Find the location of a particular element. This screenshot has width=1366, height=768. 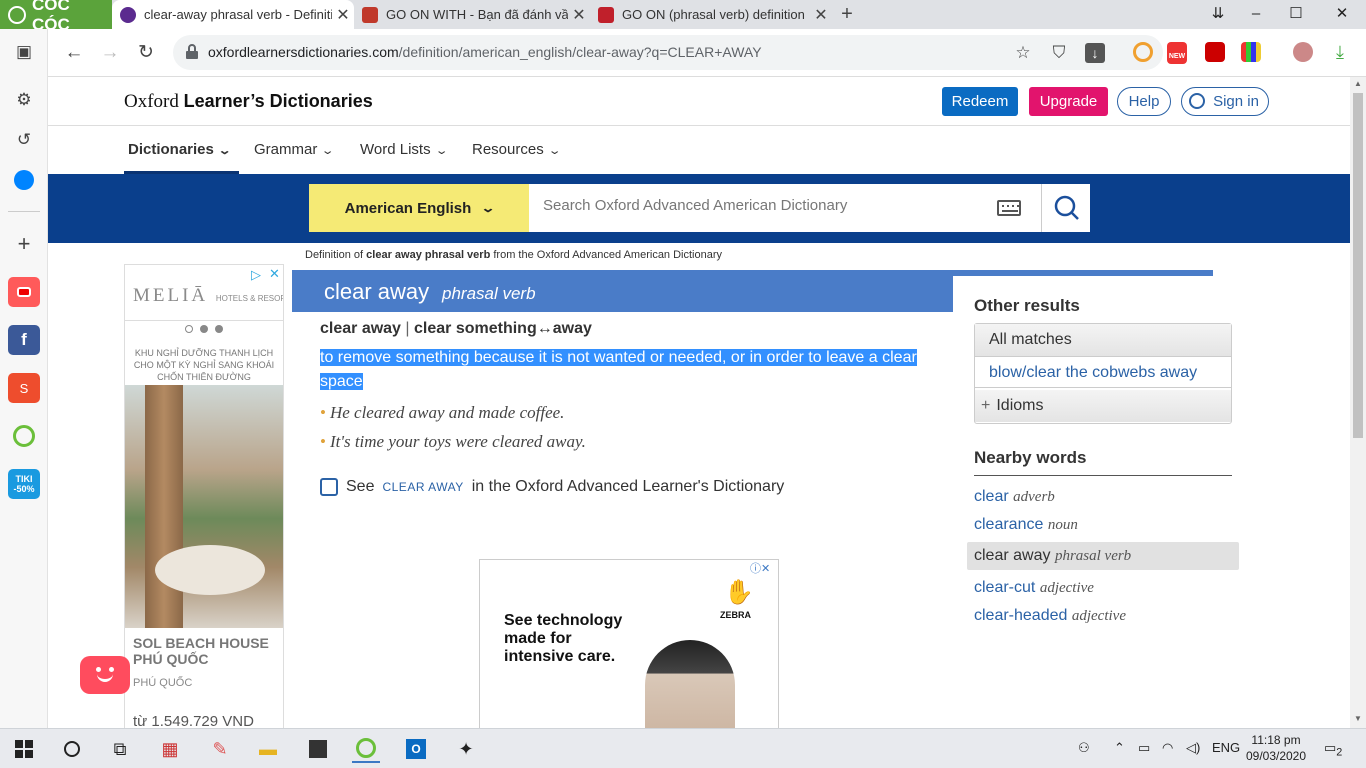

coccoc-green-icon is located at coordinates (24, 436).